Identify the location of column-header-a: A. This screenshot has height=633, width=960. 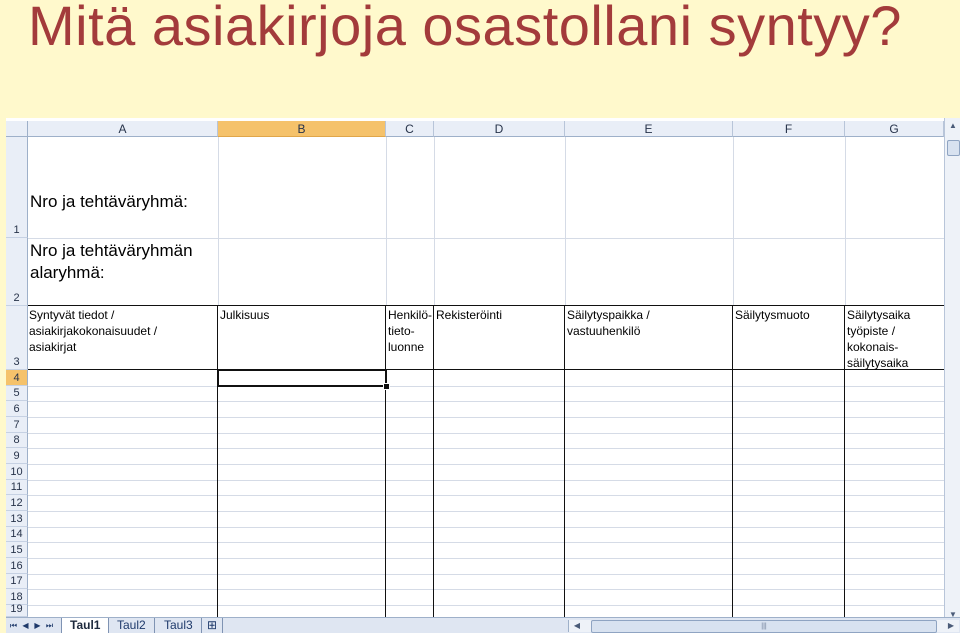
(123, 129).